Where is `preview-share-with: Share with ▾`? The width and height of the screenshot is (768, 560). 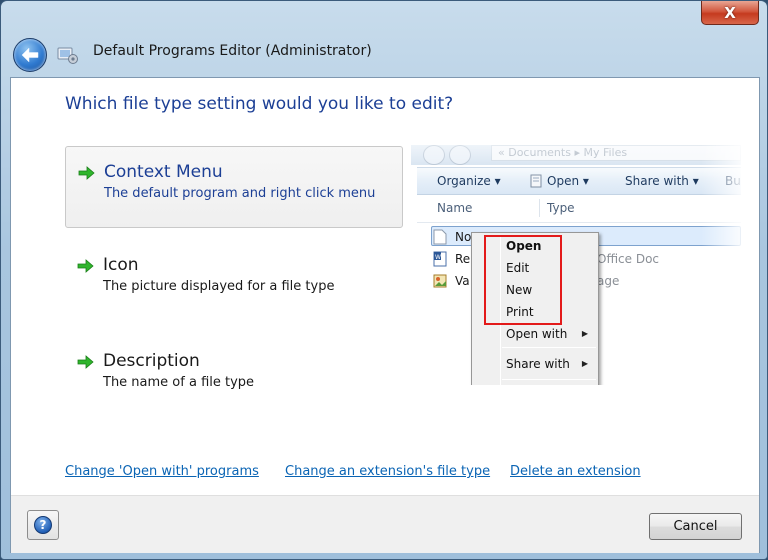 preview-share-with: Share with ▾ is located at coordinates (662, 181).